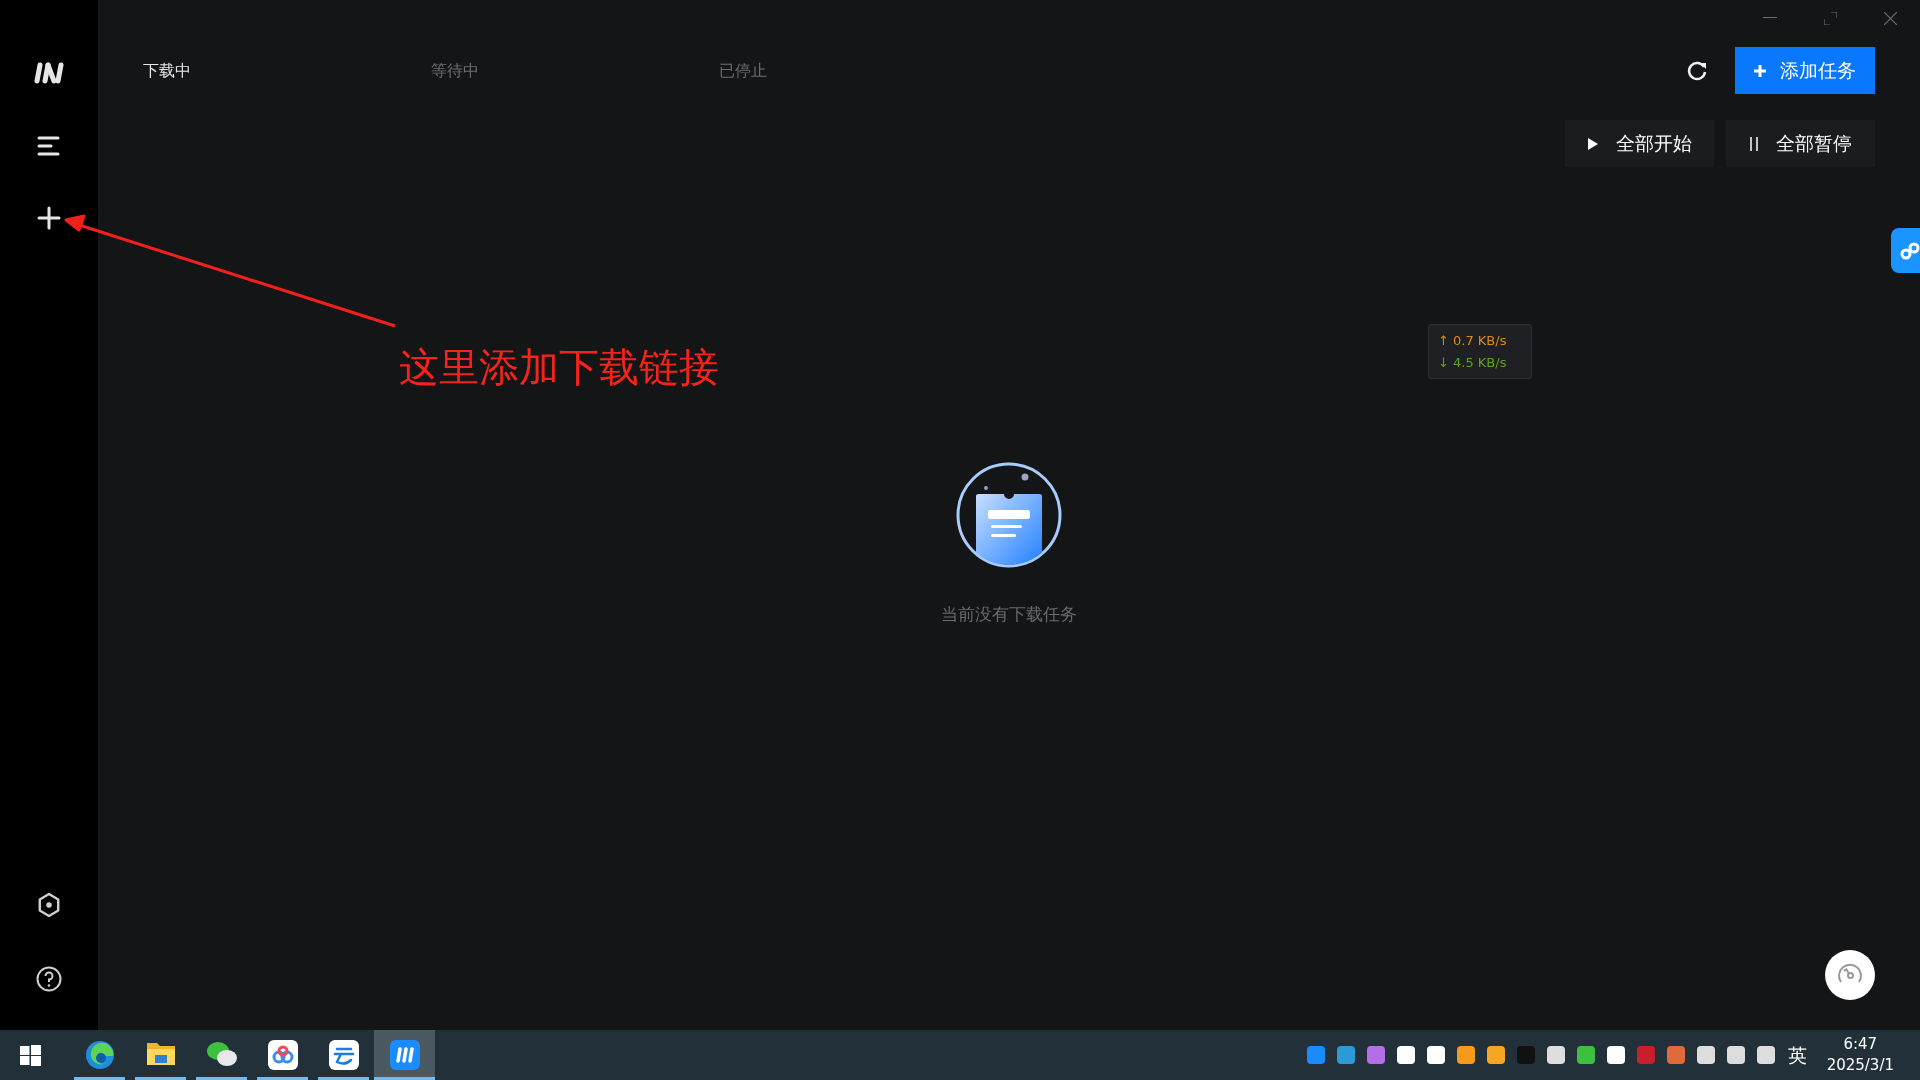 The height and width of the screenshot is (1080, 1920). What do you see at coordinates (1639, 143) in the screenshot?
I see `start-all-button: 全部开始` at bounding box center [1639, 143].